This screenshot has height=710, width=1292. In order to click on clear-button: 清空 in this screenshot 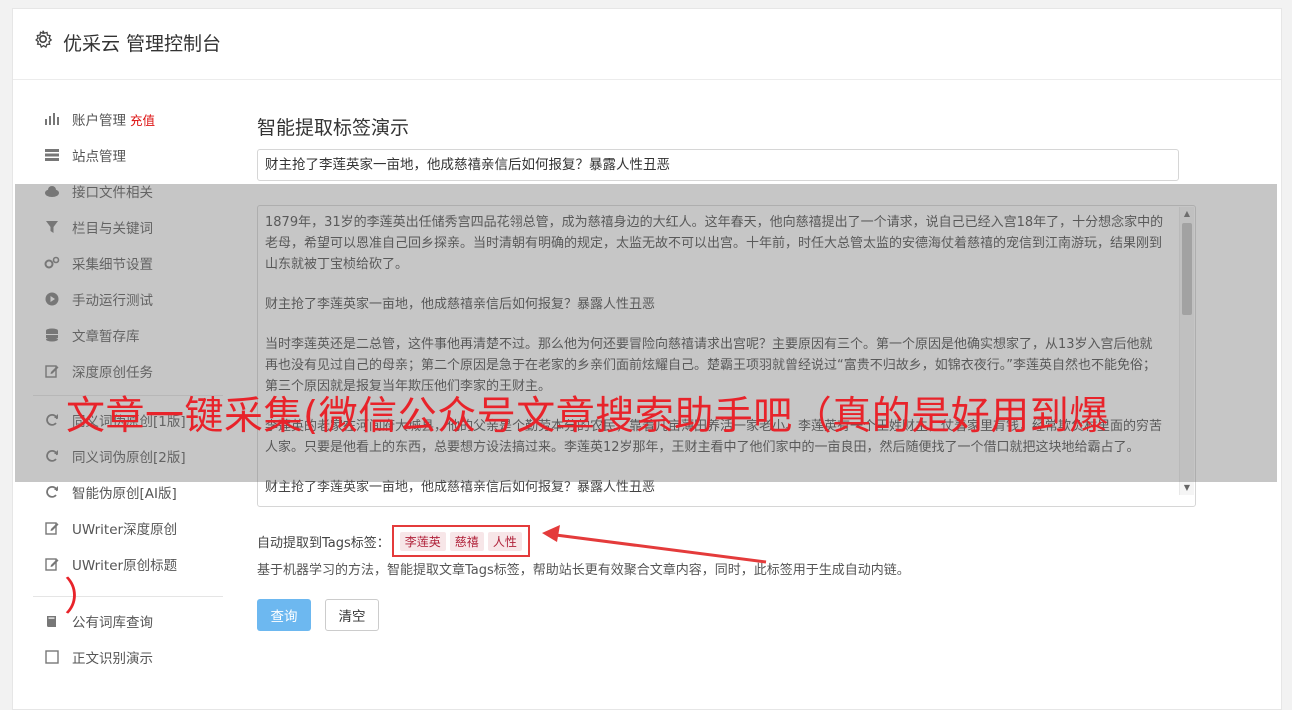, I will do `click(352, 615)`.